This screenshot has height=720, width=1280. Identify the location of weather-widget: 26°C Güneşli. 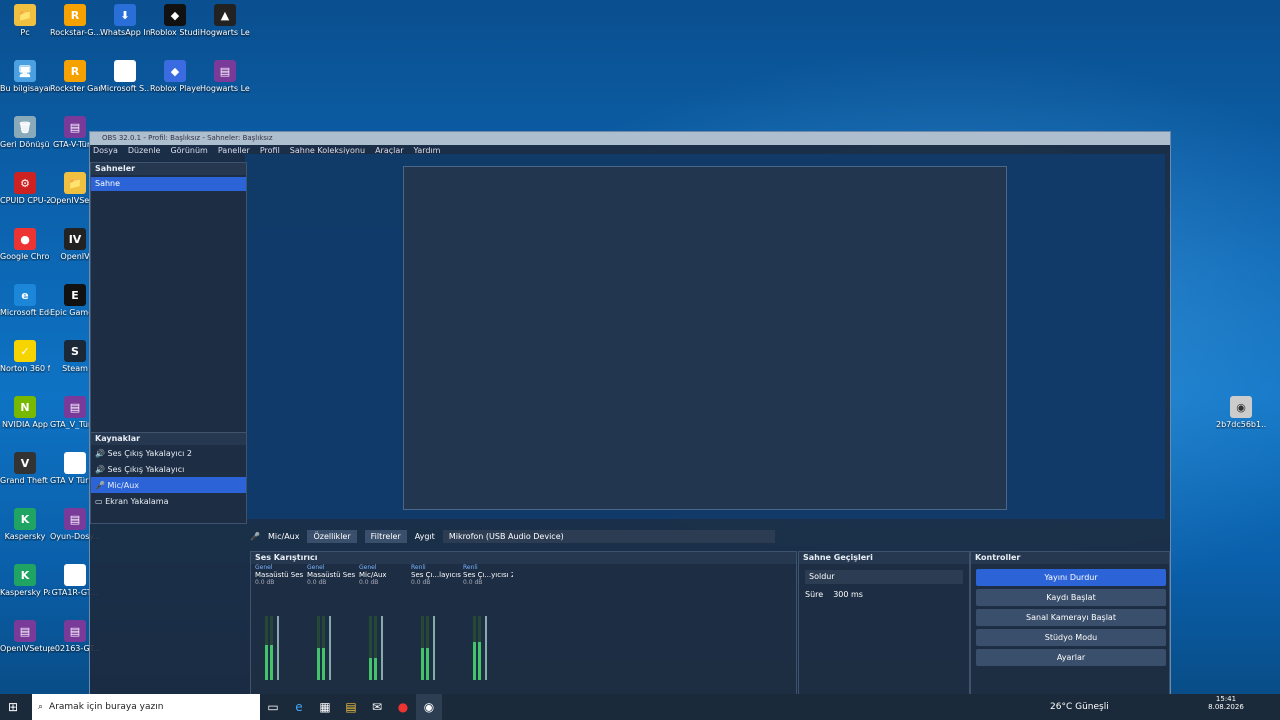
(1079, 707).